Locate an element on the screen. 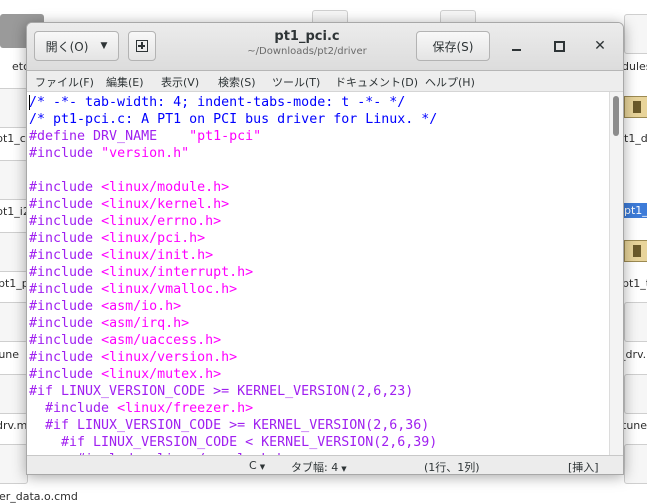  code-line: #define DRV_NAME "pt1-pci" is located at coordinates (145, 136).